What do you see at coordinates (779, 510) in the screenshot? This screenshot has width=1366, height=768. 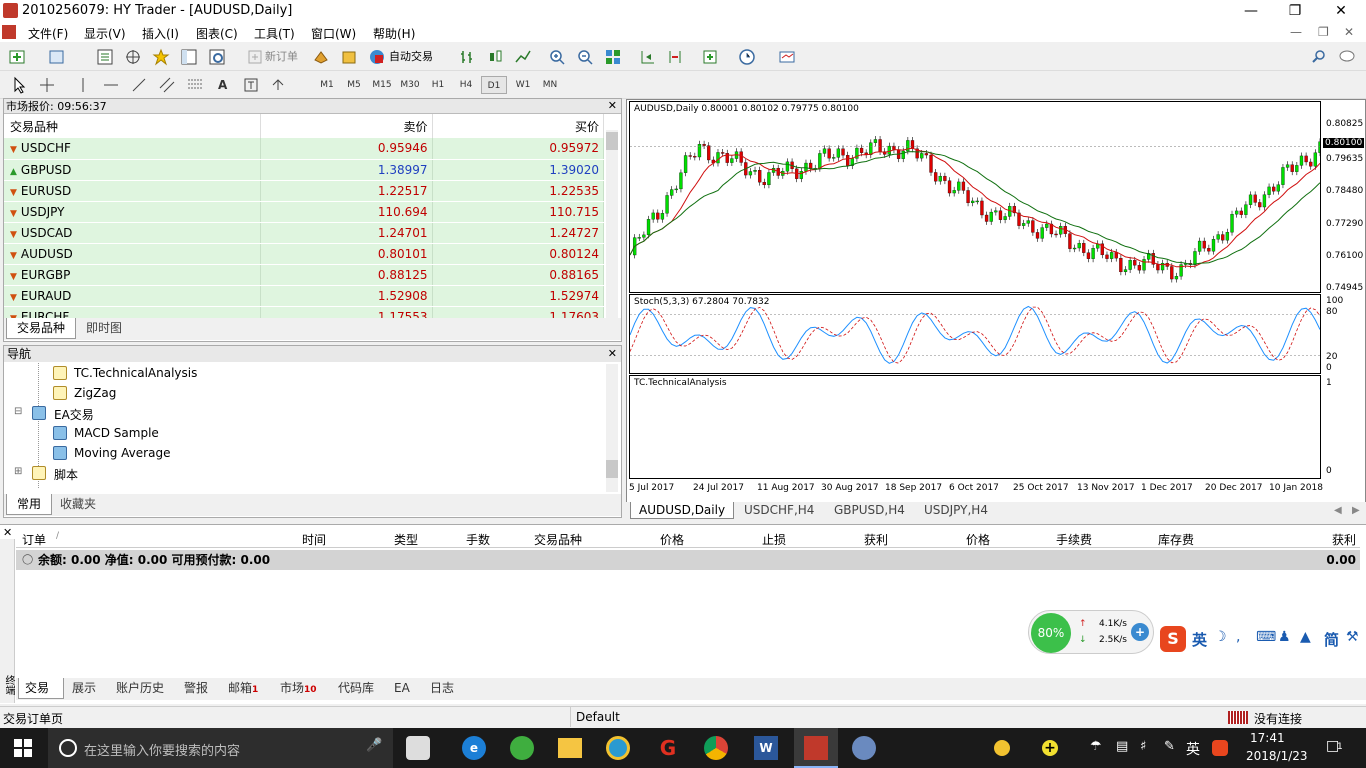 I see `chart-tab-usdchf-h4: USDCHF,H4` at bounding box center [779, 510].